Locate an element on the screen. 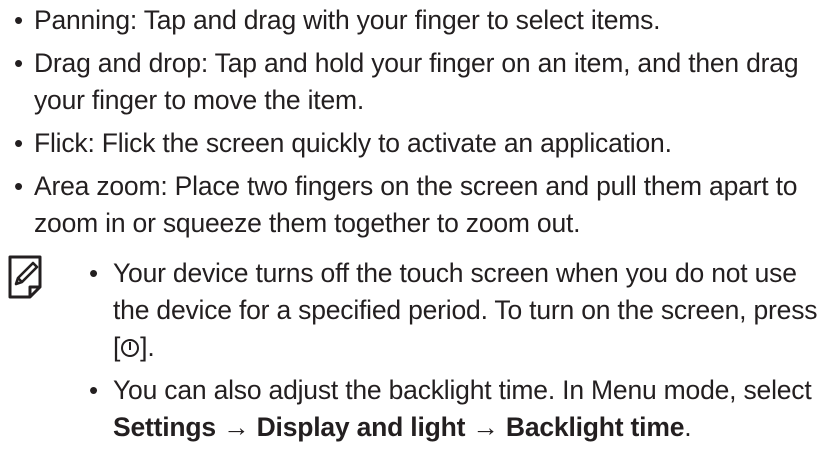 This screenshot has width=825, height=474. power-key-icon is located at coordinates (130, 348).